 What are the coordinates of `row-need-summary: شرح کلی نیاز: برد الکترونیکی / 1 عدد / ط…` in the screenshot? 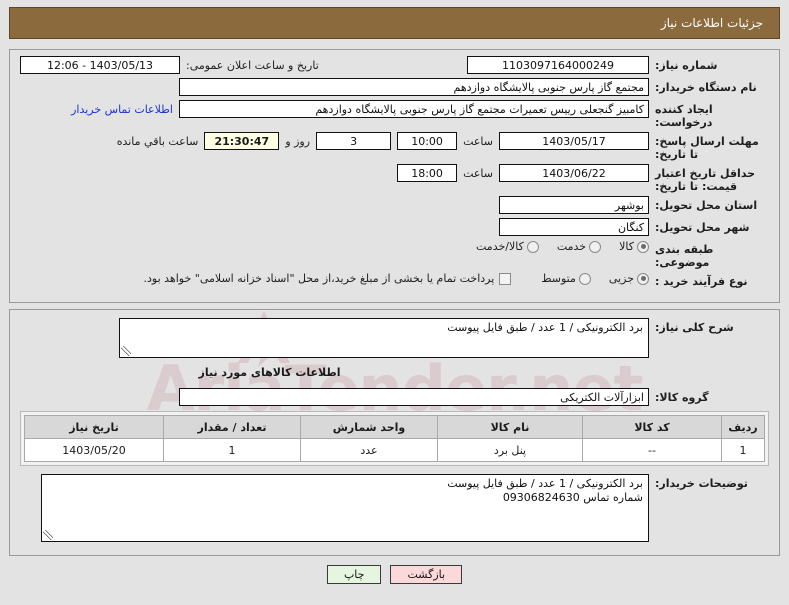 It's located at (394, 338).